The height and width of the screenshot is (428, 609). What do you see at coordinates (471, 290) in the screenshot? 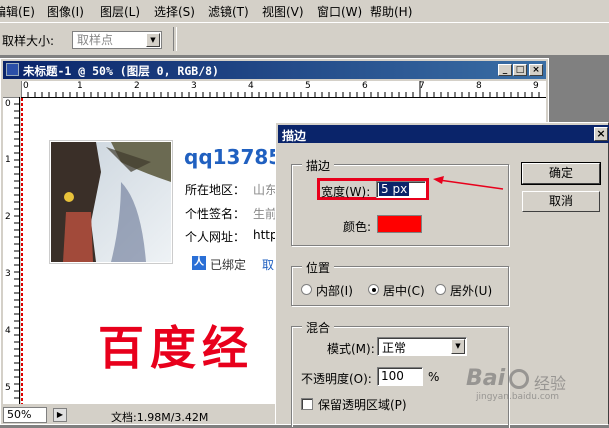
I see `position-outside-label: 居外(U)` at bounding box center [471, 290].